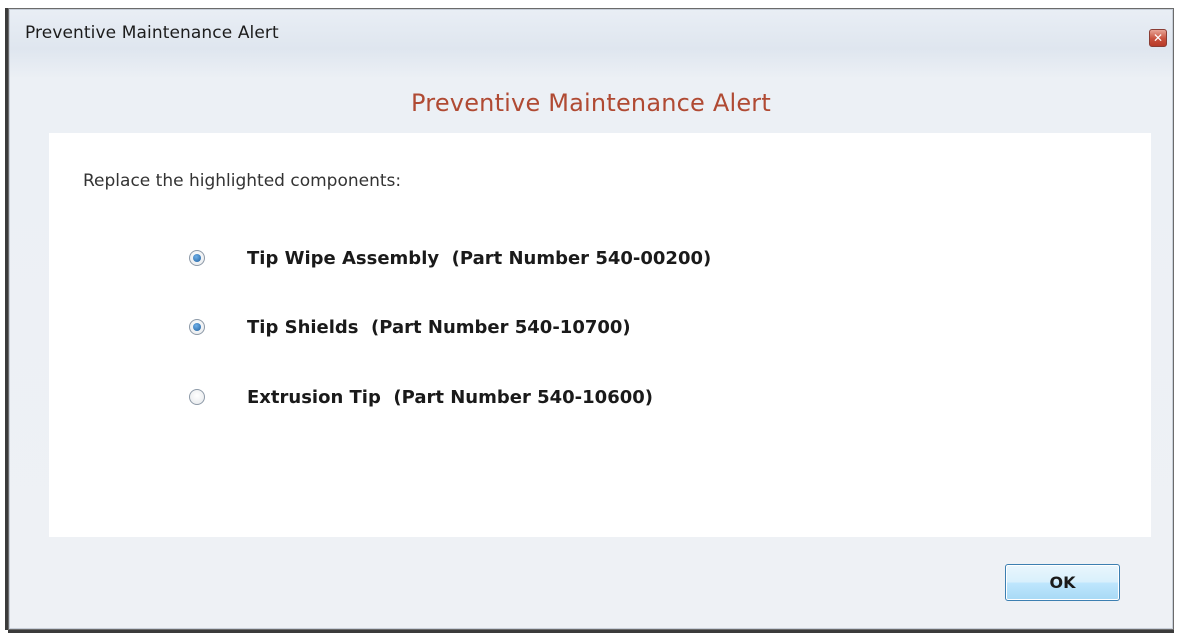  I want to click on window-title: Preventive Maintenance Alert, so click(152, 33).